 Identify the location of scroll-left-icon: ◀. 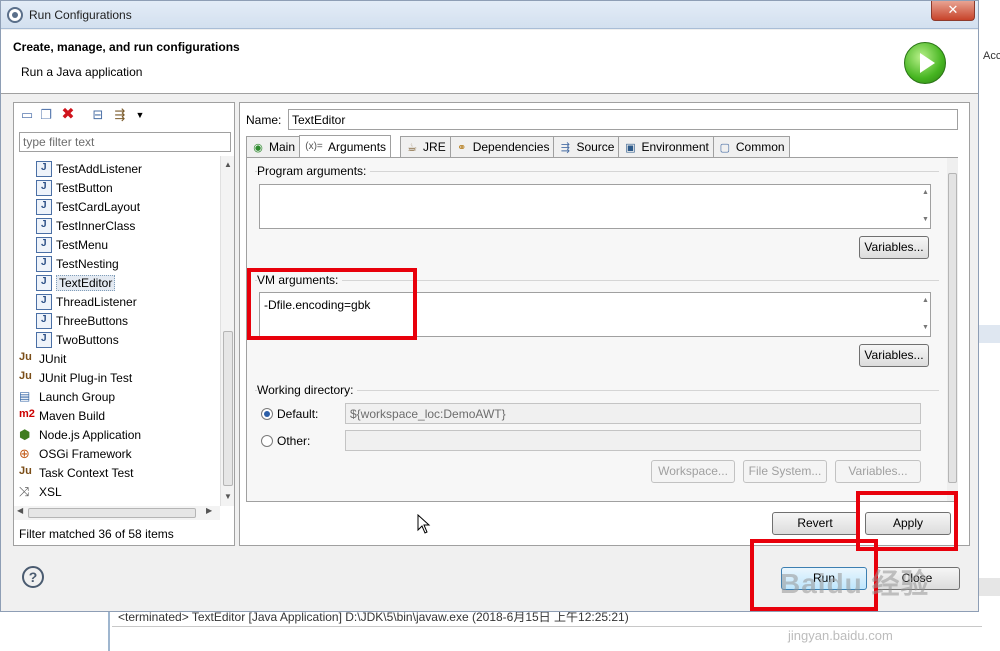
(20, 510).